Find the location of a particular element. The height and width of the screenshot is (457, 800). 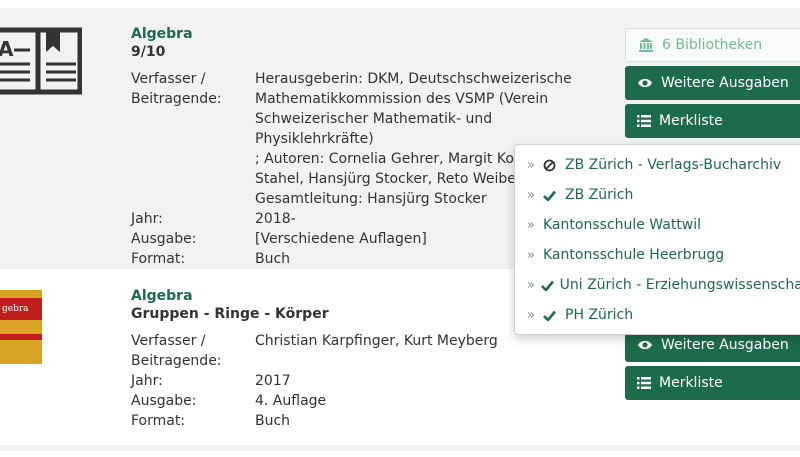

meta-row: Format: Buch is located at coordinates (366, 421).